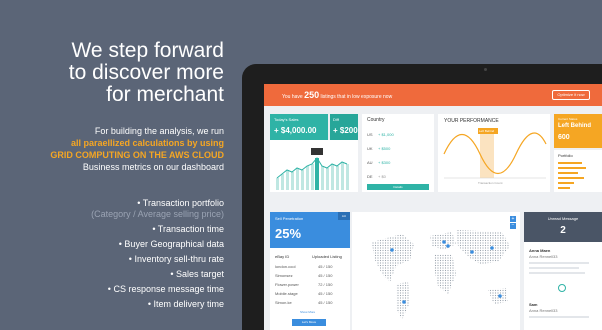 This screenshot has height=330, width=602. I want to click on bullet-item: • Transaction portfolio, so click(180, 203).